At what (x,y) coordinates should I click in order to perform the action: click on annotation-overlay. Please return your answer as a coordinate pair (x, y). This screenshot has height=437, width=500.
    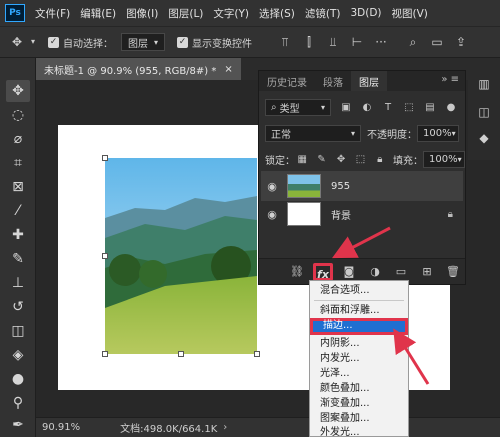
    Looking at the image, I should click on (381, 305).